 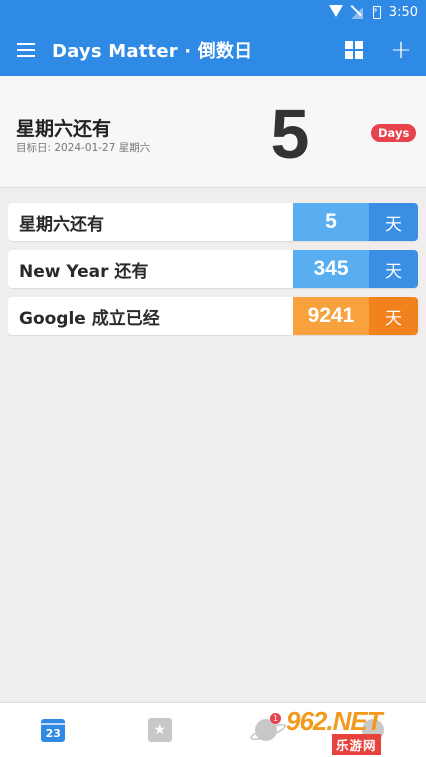 I want to click on hamburger-menu-icon, so click(x=26, y=50).